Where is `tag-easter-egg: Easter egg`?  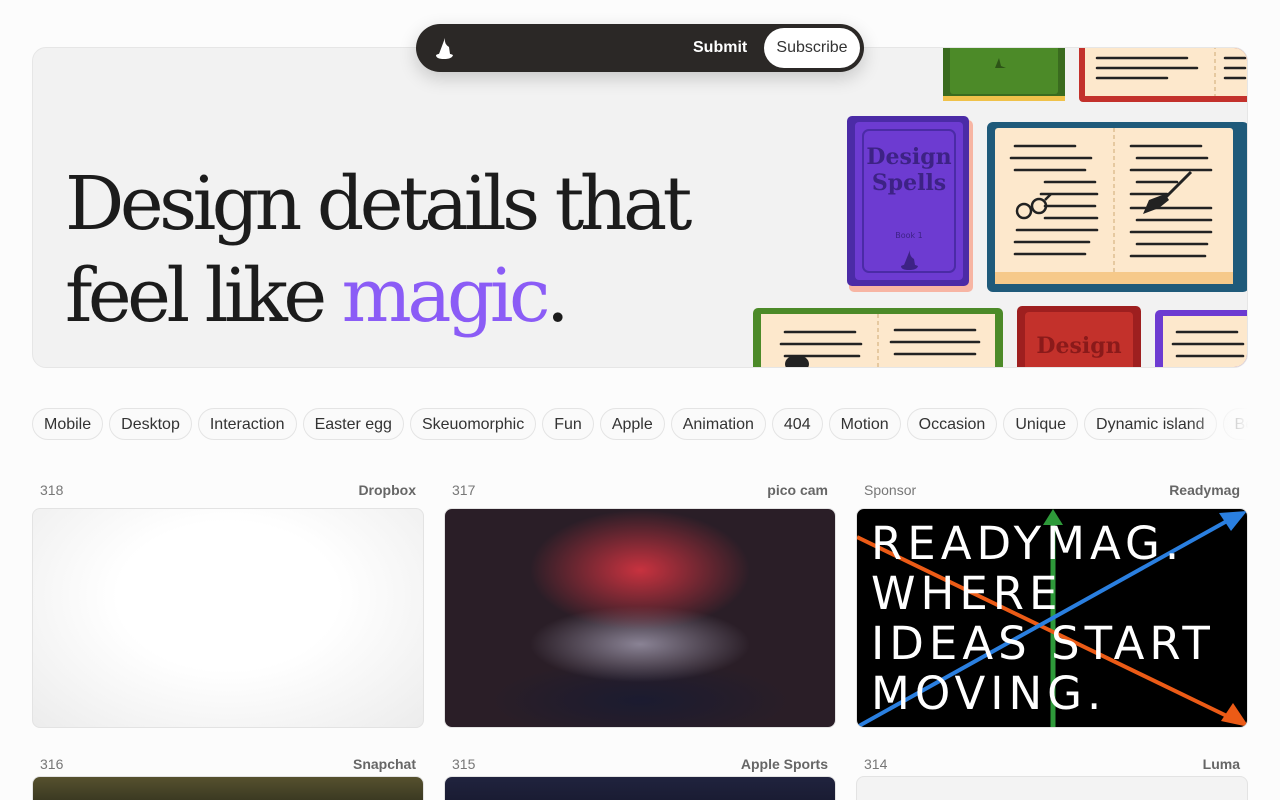
tag-easter-egg: Easter egg is located at coordinates (353, 424).